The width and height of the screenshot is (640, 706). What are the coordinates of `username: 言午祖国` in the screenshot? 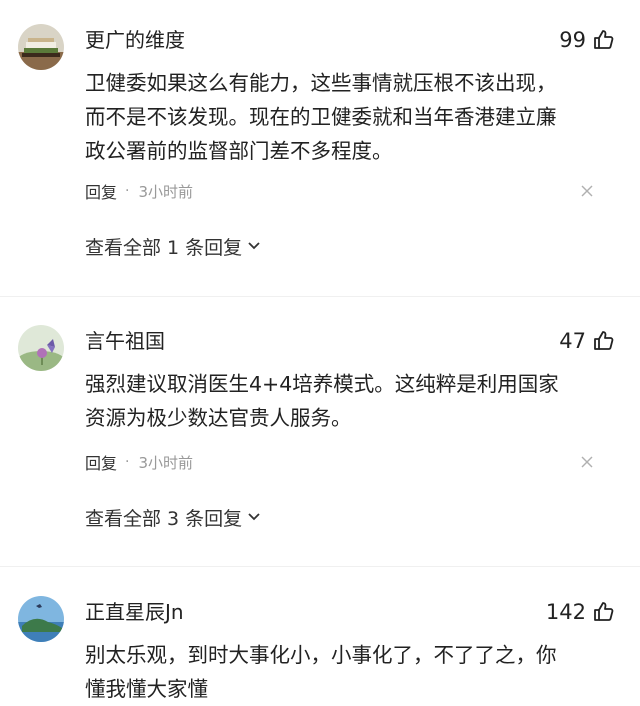 It's located at (125, 341).